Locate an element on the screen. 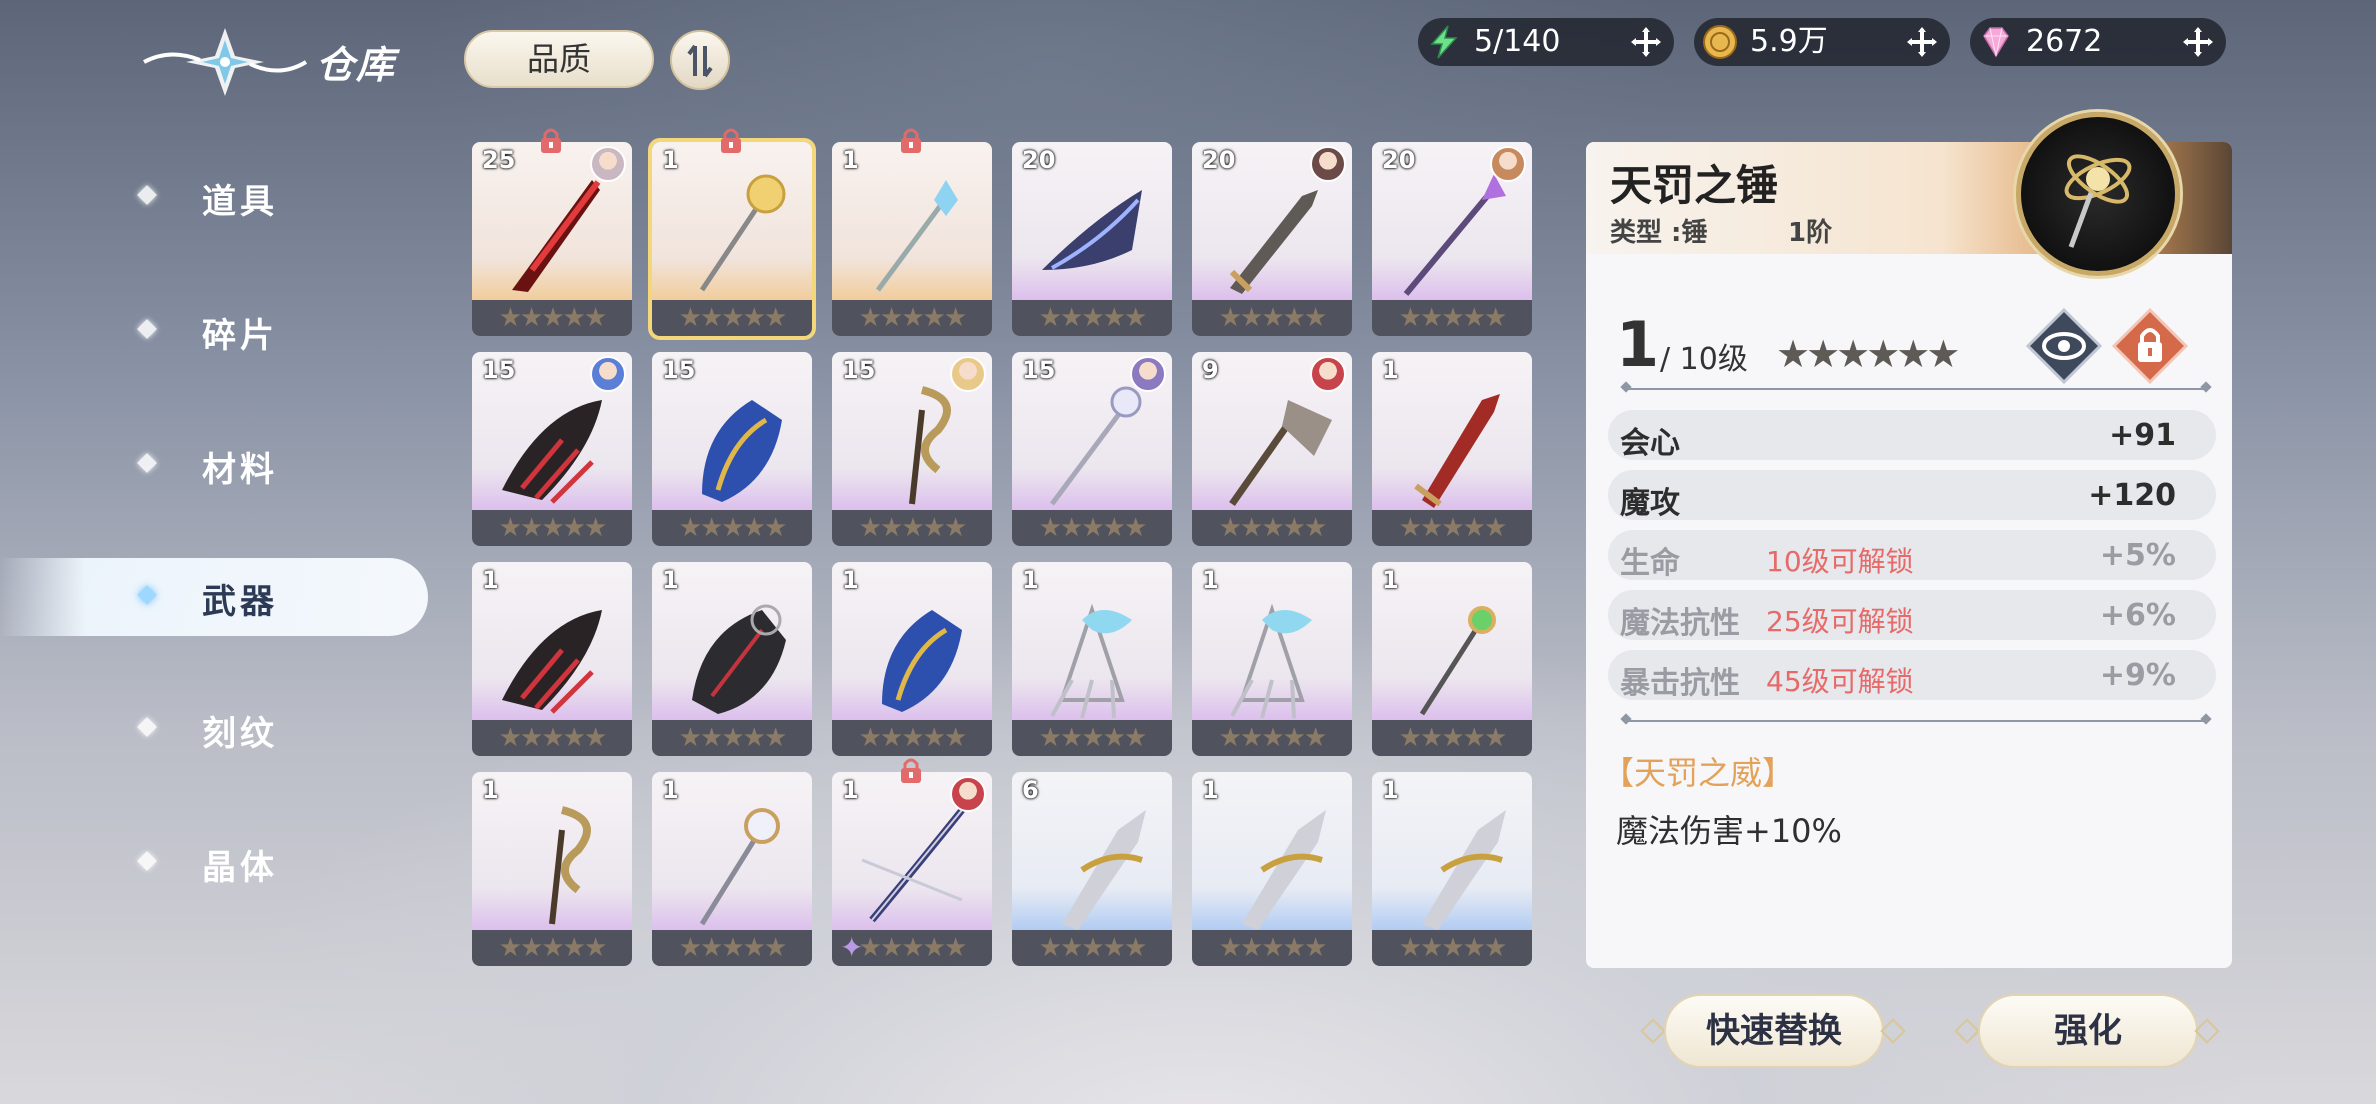 The image size is (2376, 1104). weapon-max-level: / 10级 is located at coordinates (1704, 359).